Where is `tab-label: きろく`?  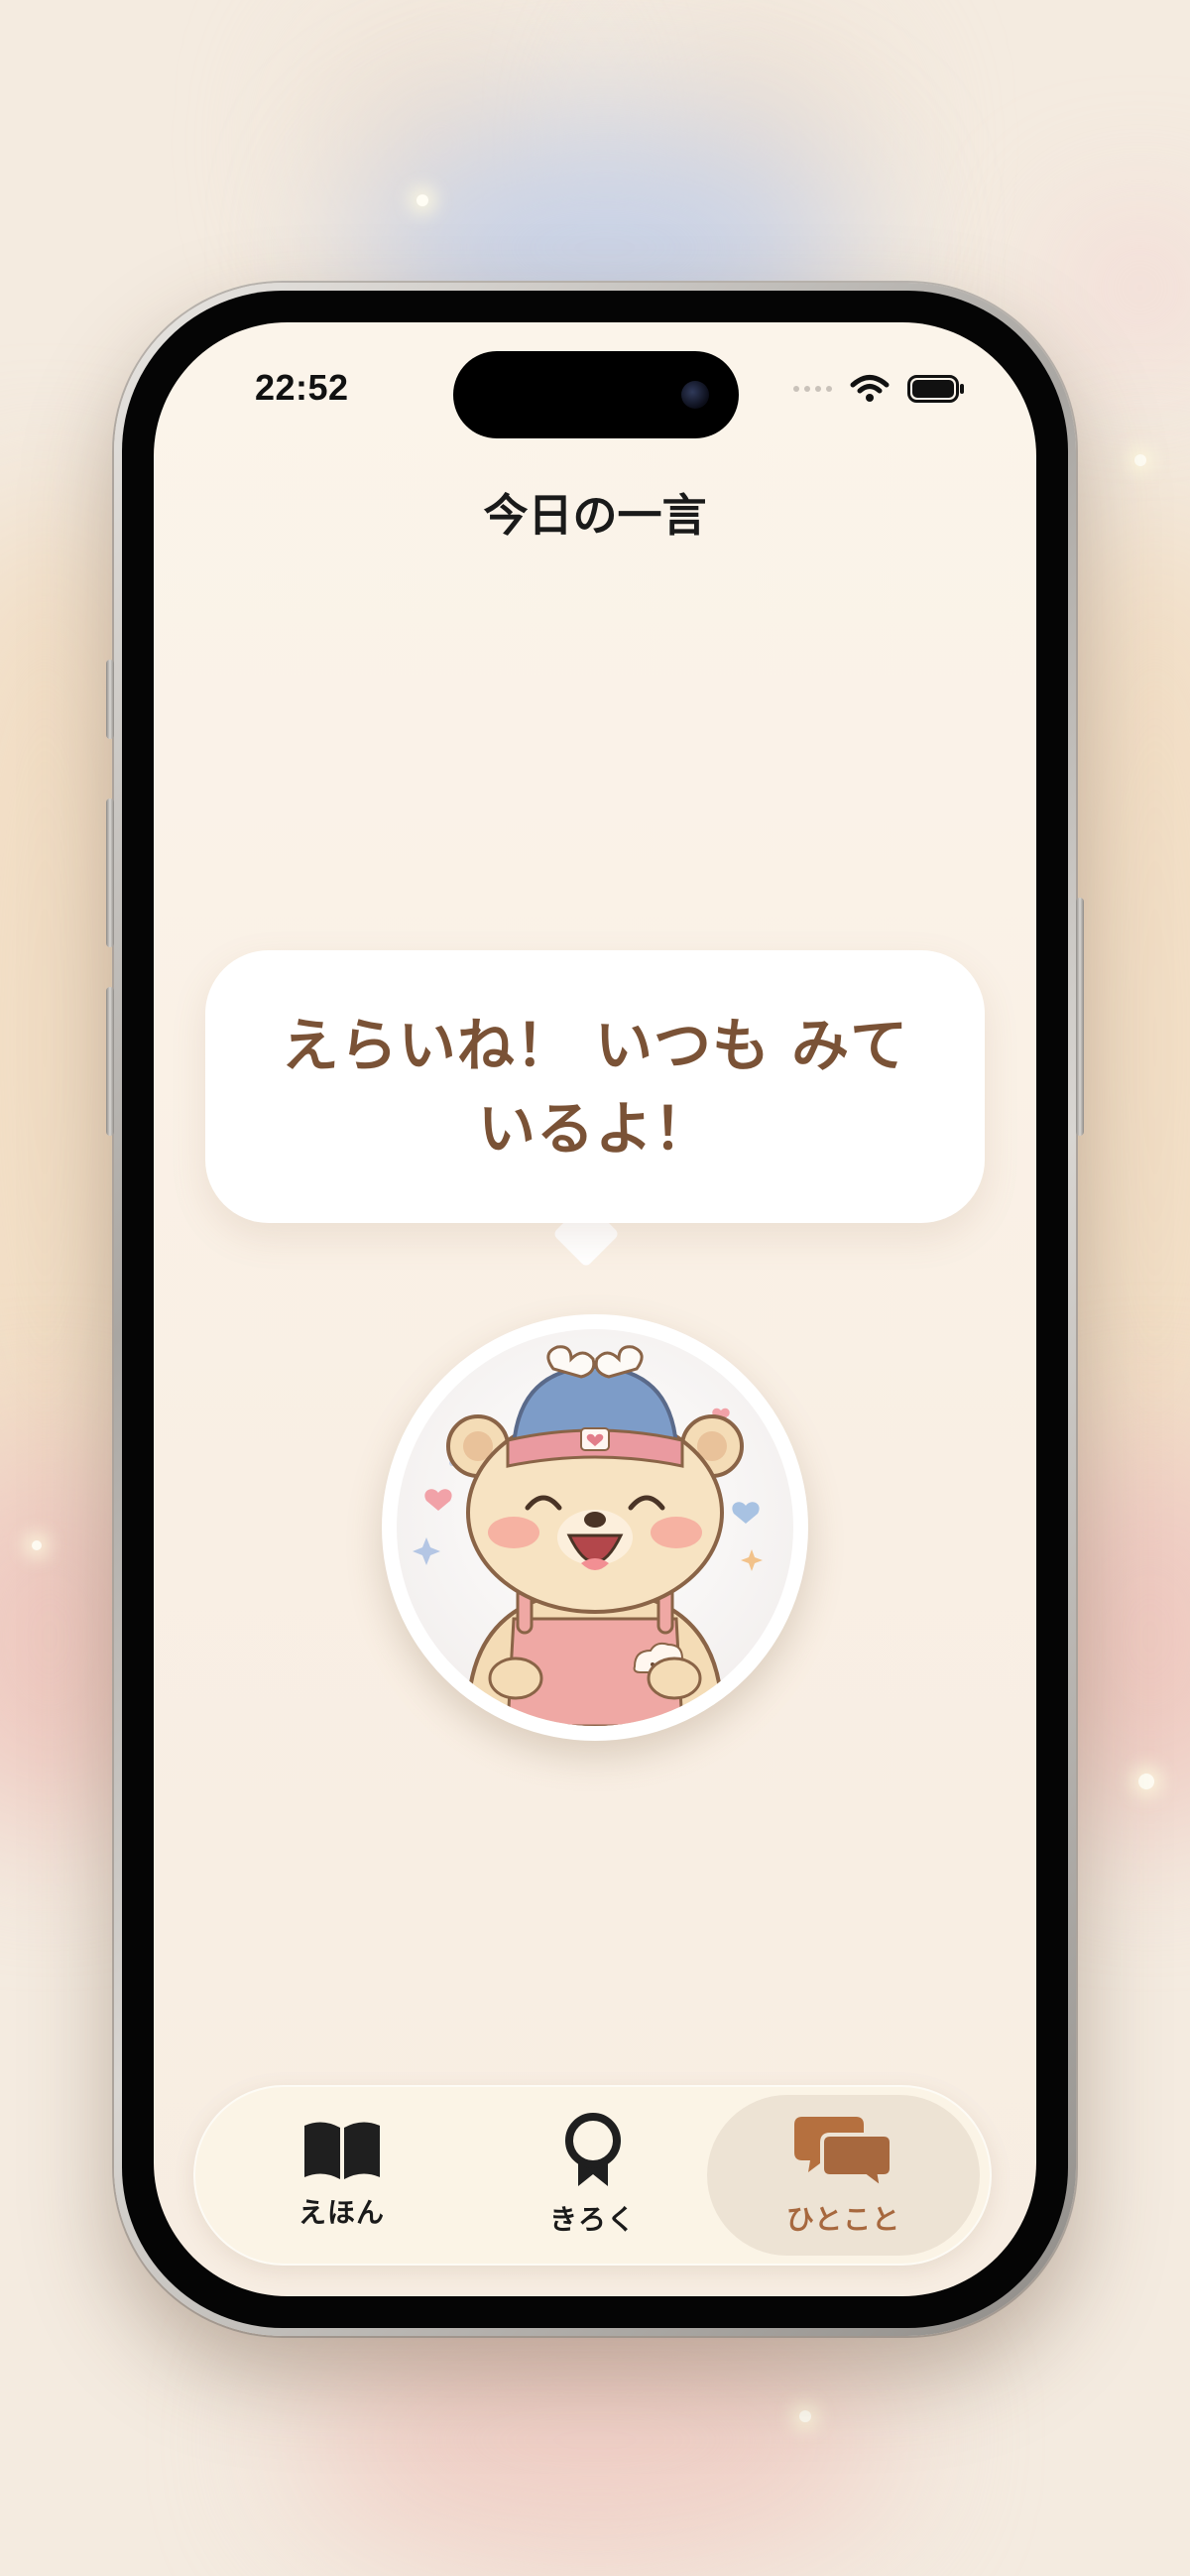
tab-label: きろく is located at coordinates (592, 2219).